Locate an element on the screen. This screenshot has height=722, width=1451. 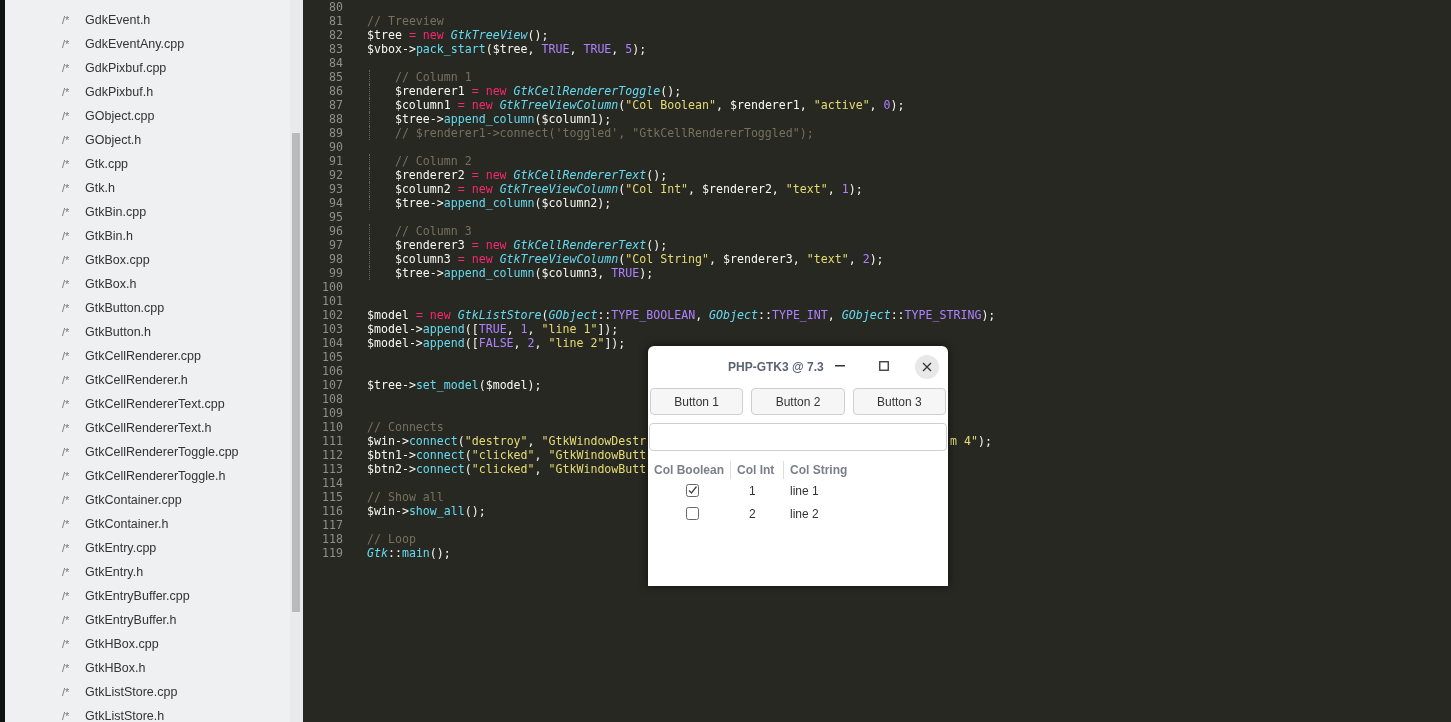
file-item: /* GtkEntryBuffer.h is located at coordinates (147, 620).